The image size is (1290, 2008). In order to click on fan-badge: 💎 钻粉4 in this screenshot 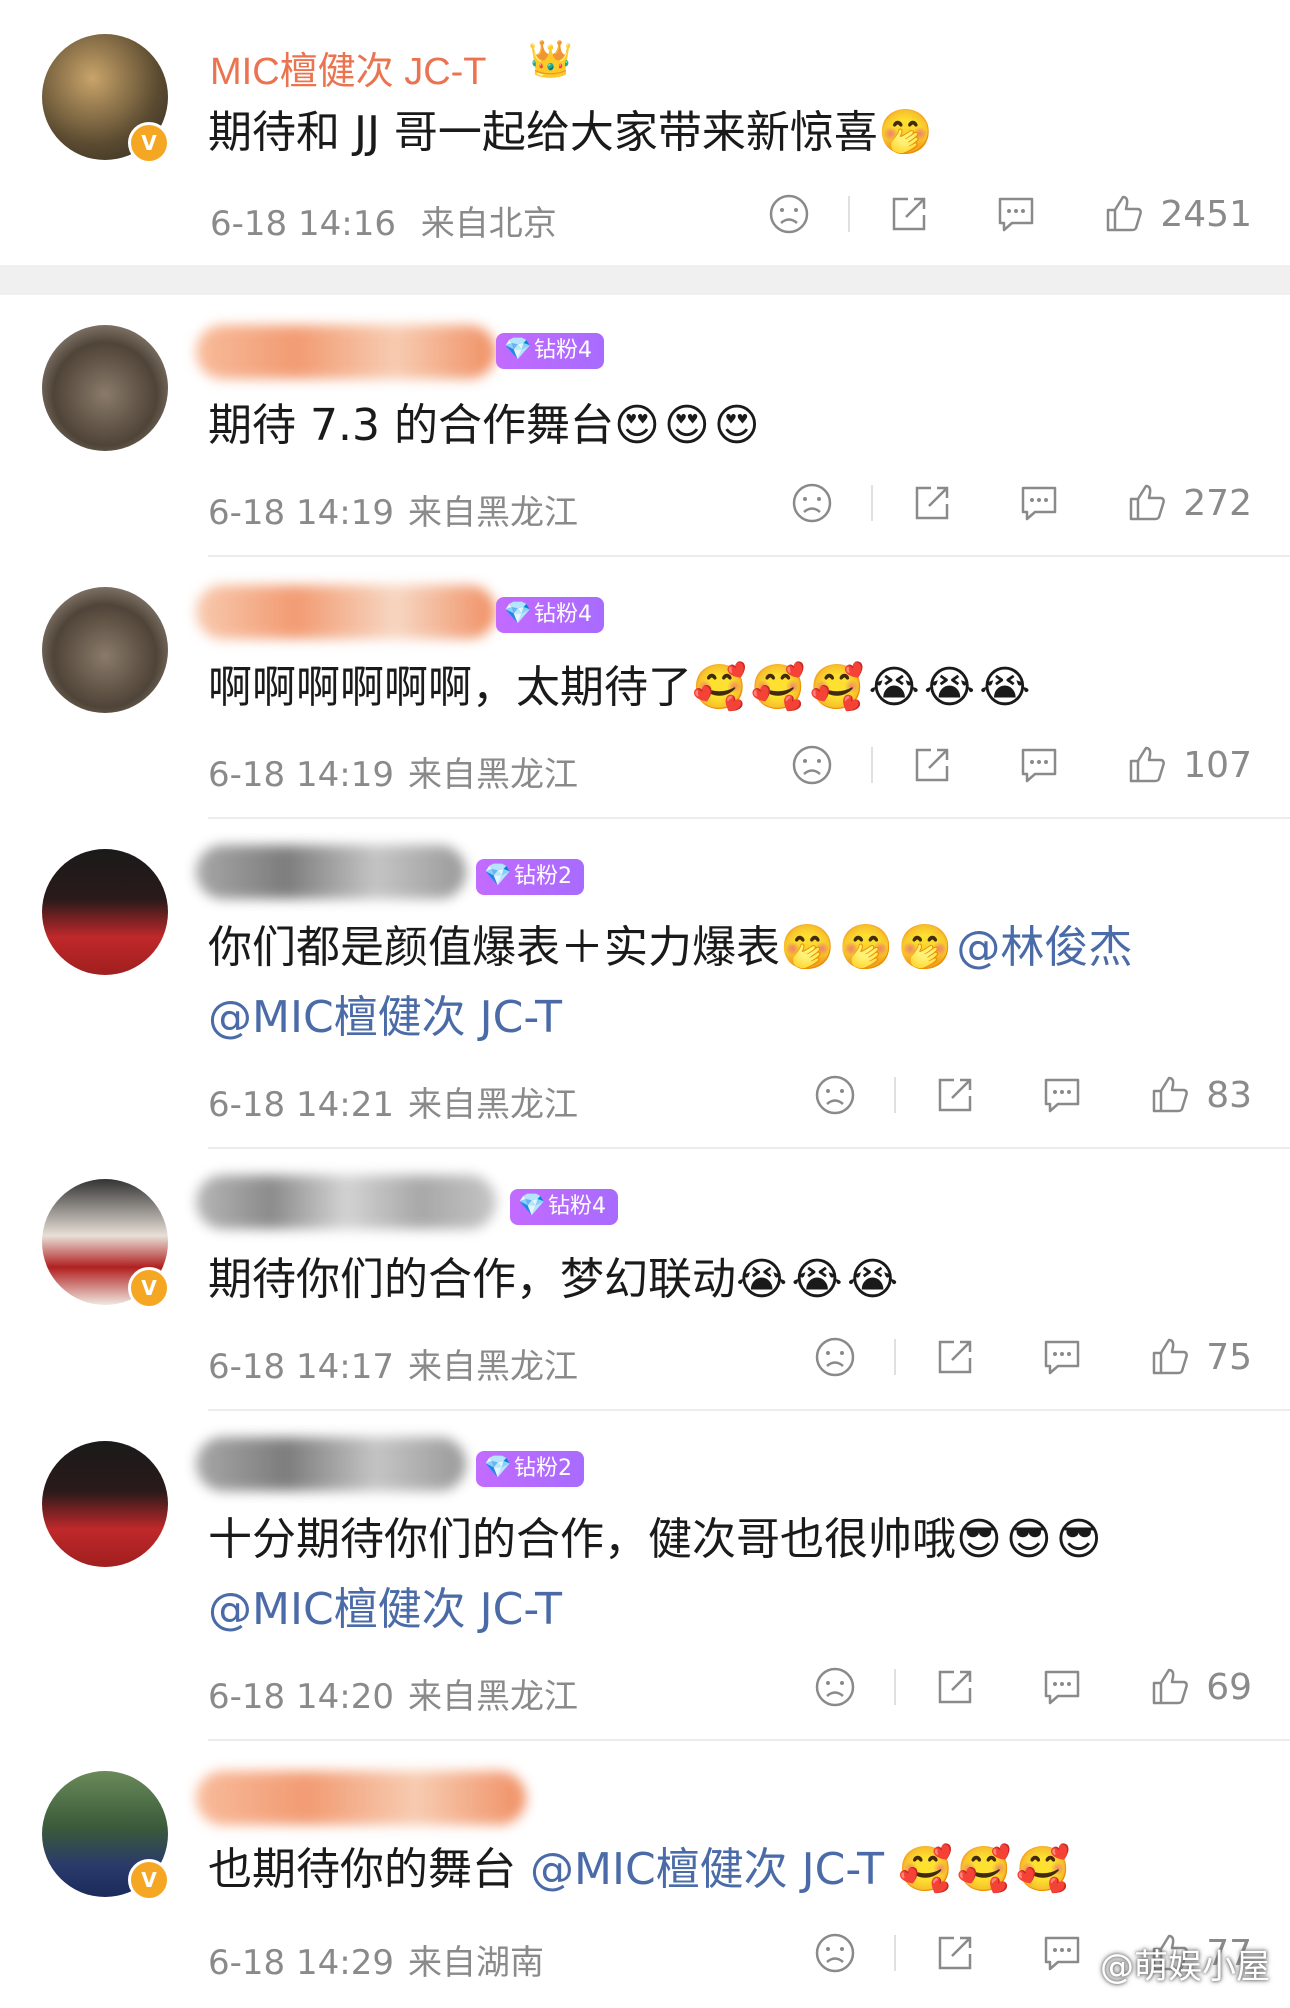, I will do `click(564, 1207)`.